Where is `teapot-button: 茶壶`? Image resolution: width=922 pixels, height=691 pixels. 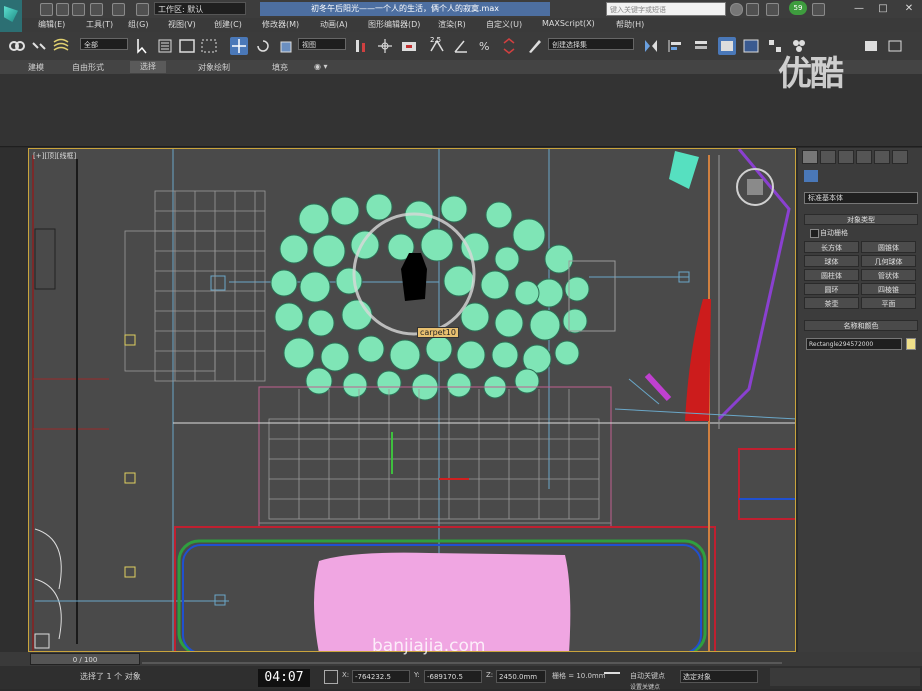 teapot-button: 茶壶 is located at coordinates (831, 303).